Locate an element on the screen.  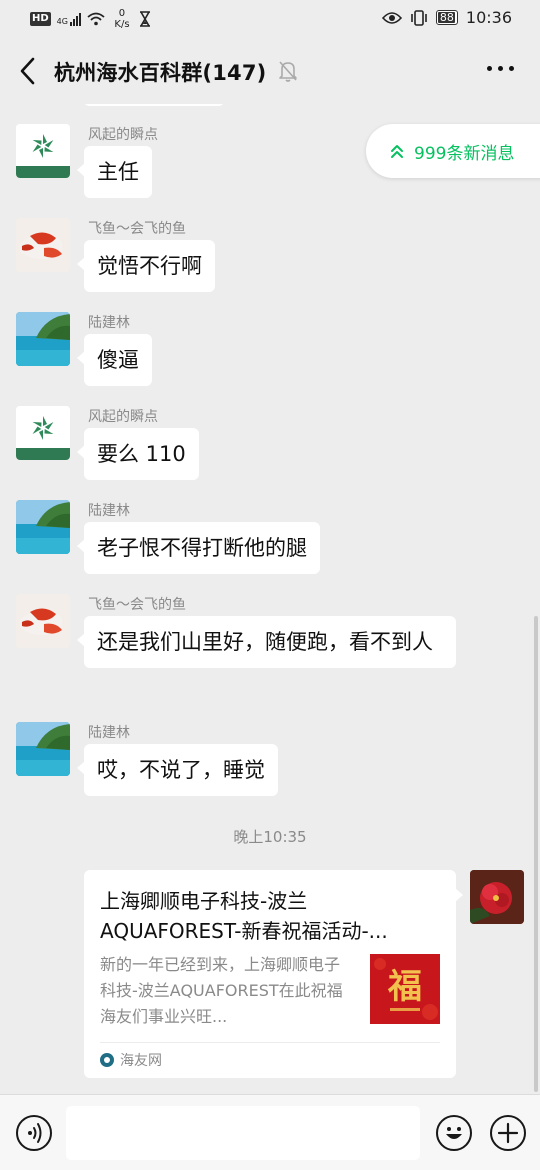
hd-badge: HD is located at coordinates (40, 19).